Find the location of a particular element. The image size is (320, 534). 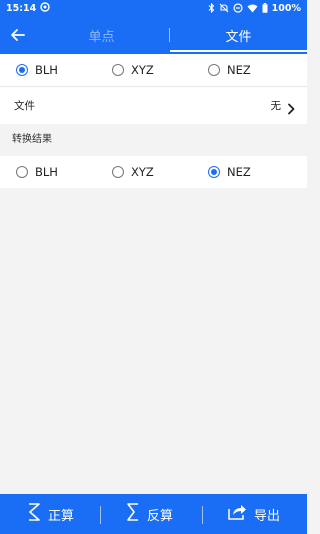

result-option-label: BLH is located at coordinates (46, 172).